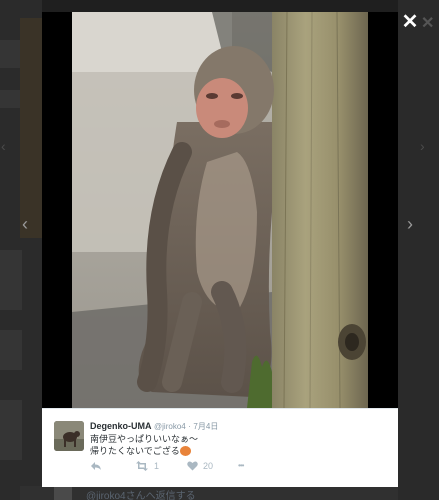 This screenshot has height=500, width=439. I want to click on retweet-button: 1, so click(147, 466).